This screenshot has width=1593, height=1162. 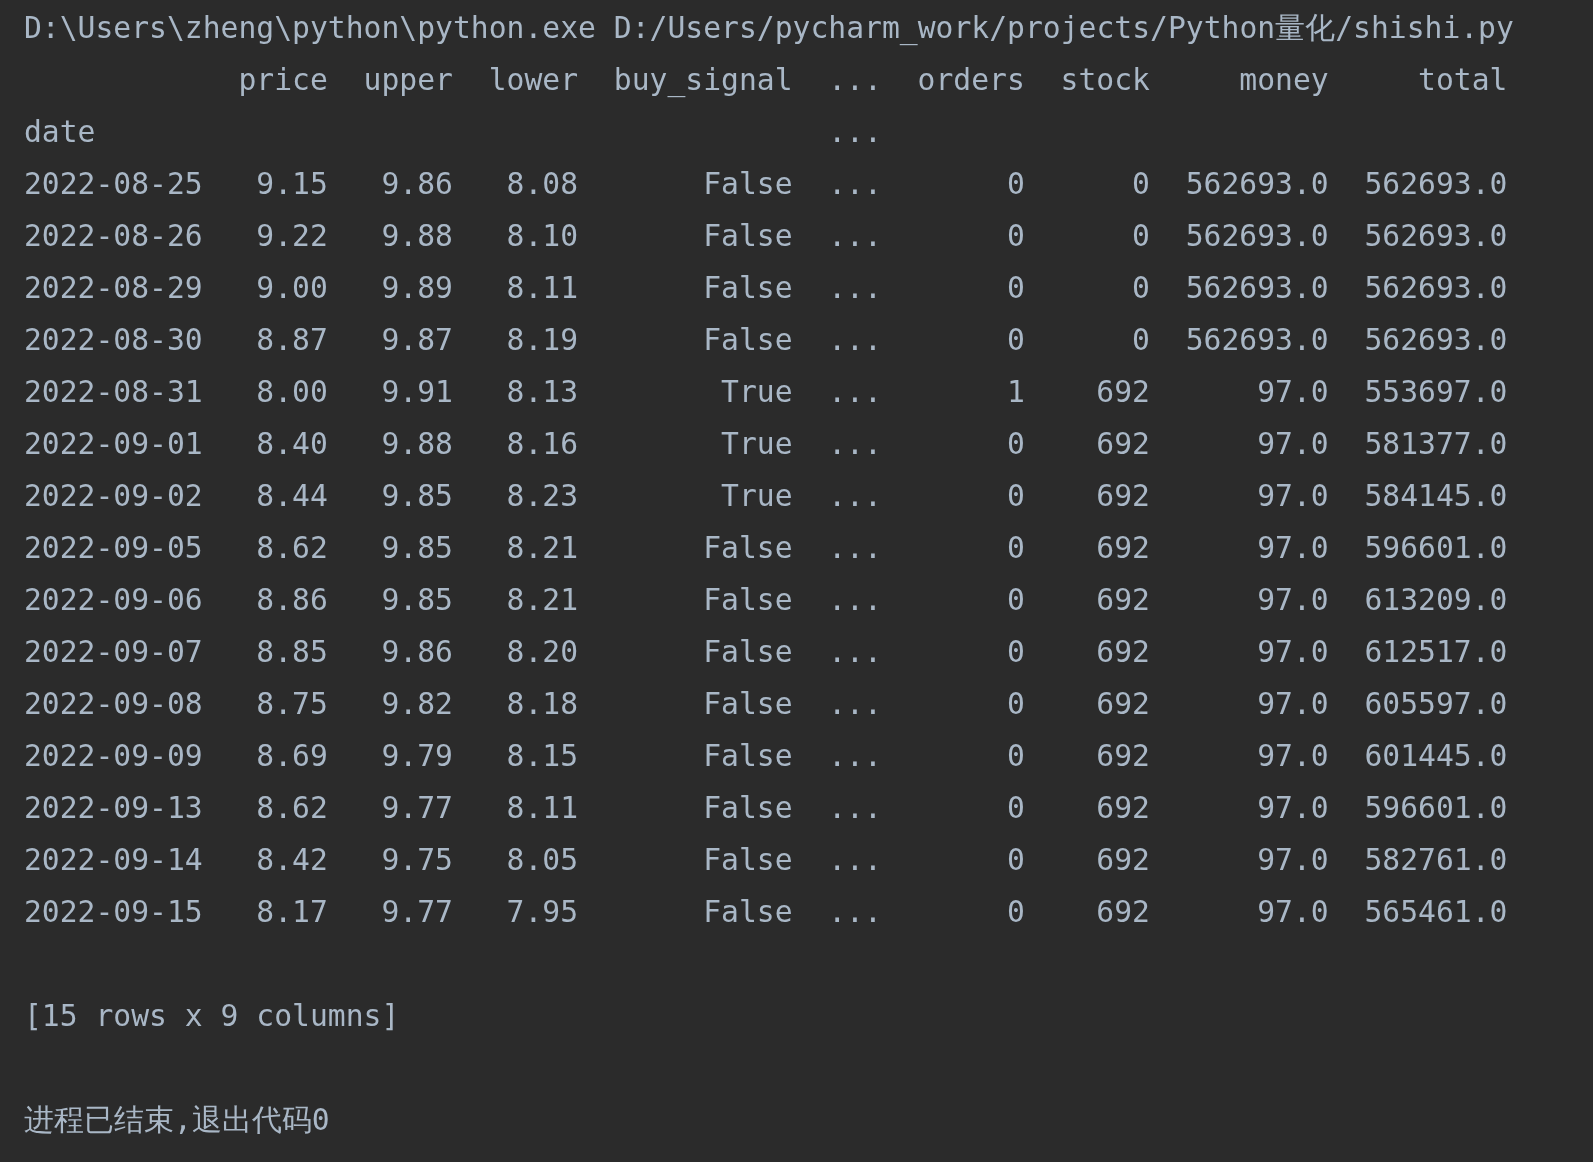 What do you see at coordinates (291, 652) in the screenshot?
I see `table-value: 8.85` at bounding box center [291, 652].